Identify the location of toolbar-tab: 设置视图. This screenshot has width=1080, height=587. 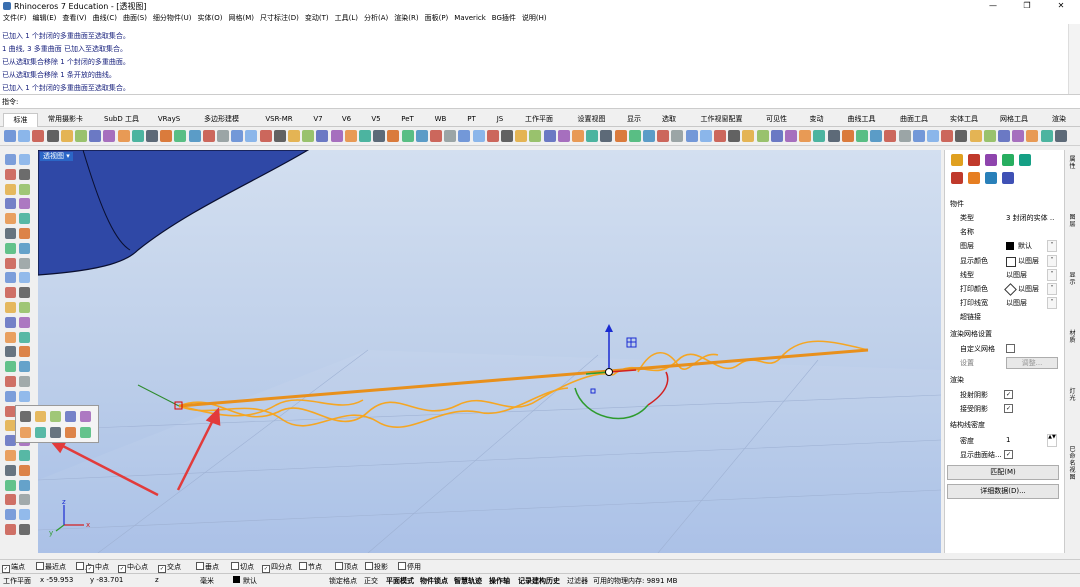
(591, 119).